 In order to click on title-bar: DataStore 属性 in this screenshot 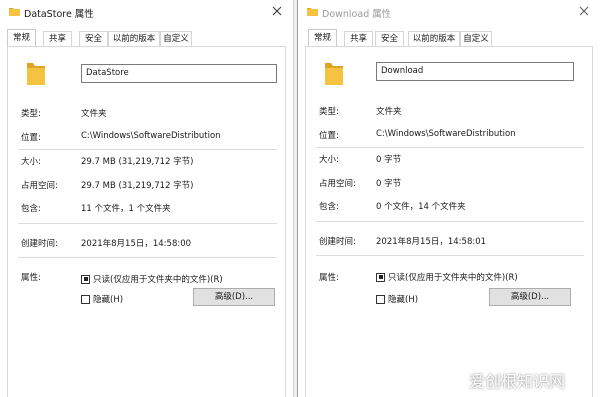, I will do `click(146, 12)`.